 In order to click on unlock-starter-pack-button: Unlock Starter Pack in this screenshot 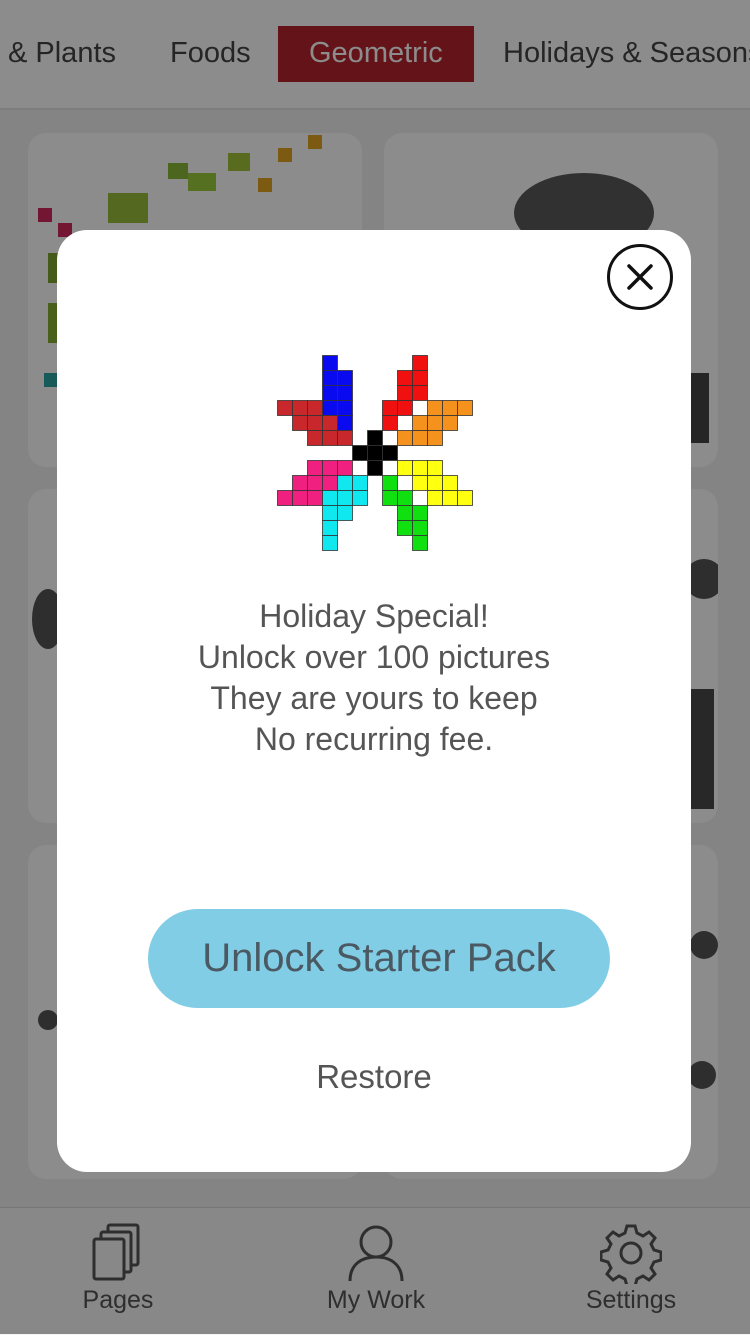, I will do `click(379, 958)`.